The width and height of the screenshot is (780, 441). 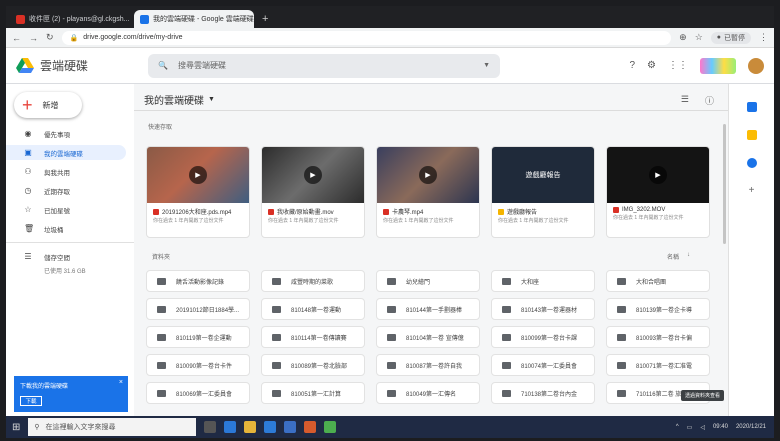 What do you see at coordinates (678, 65) in the screenshot?
I see `apps-grid-icon: ⋮⋮` at bounding box center [678, 65].